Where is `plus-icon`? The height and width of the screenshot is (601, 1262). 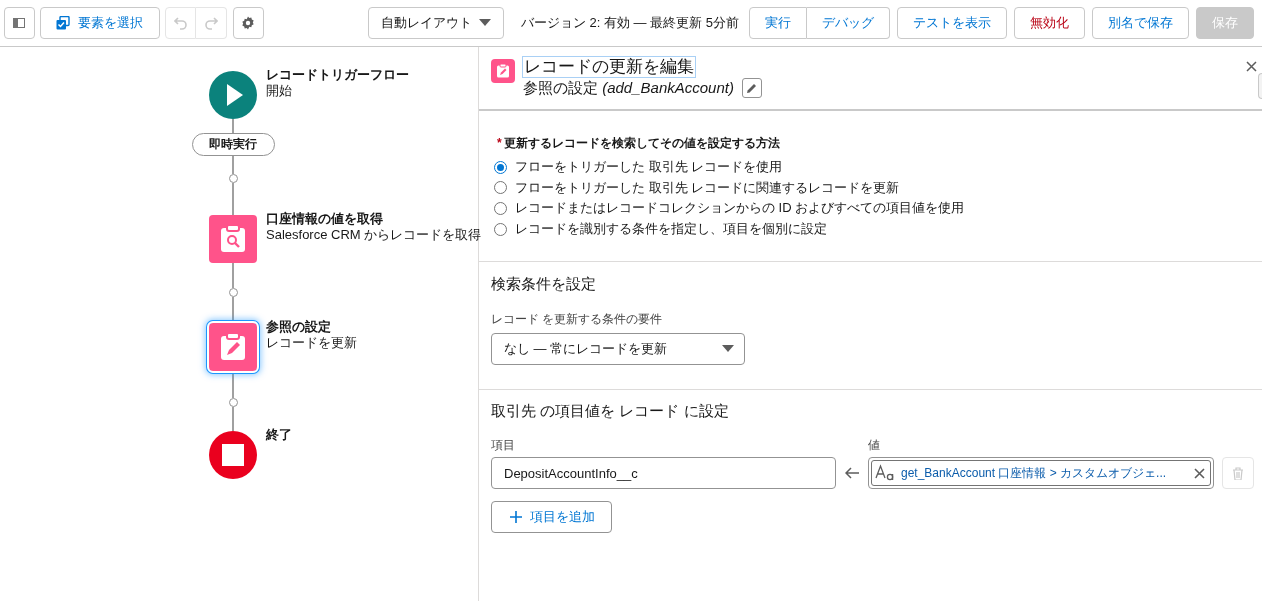
plus-icon is located at coordinates (516, 517).